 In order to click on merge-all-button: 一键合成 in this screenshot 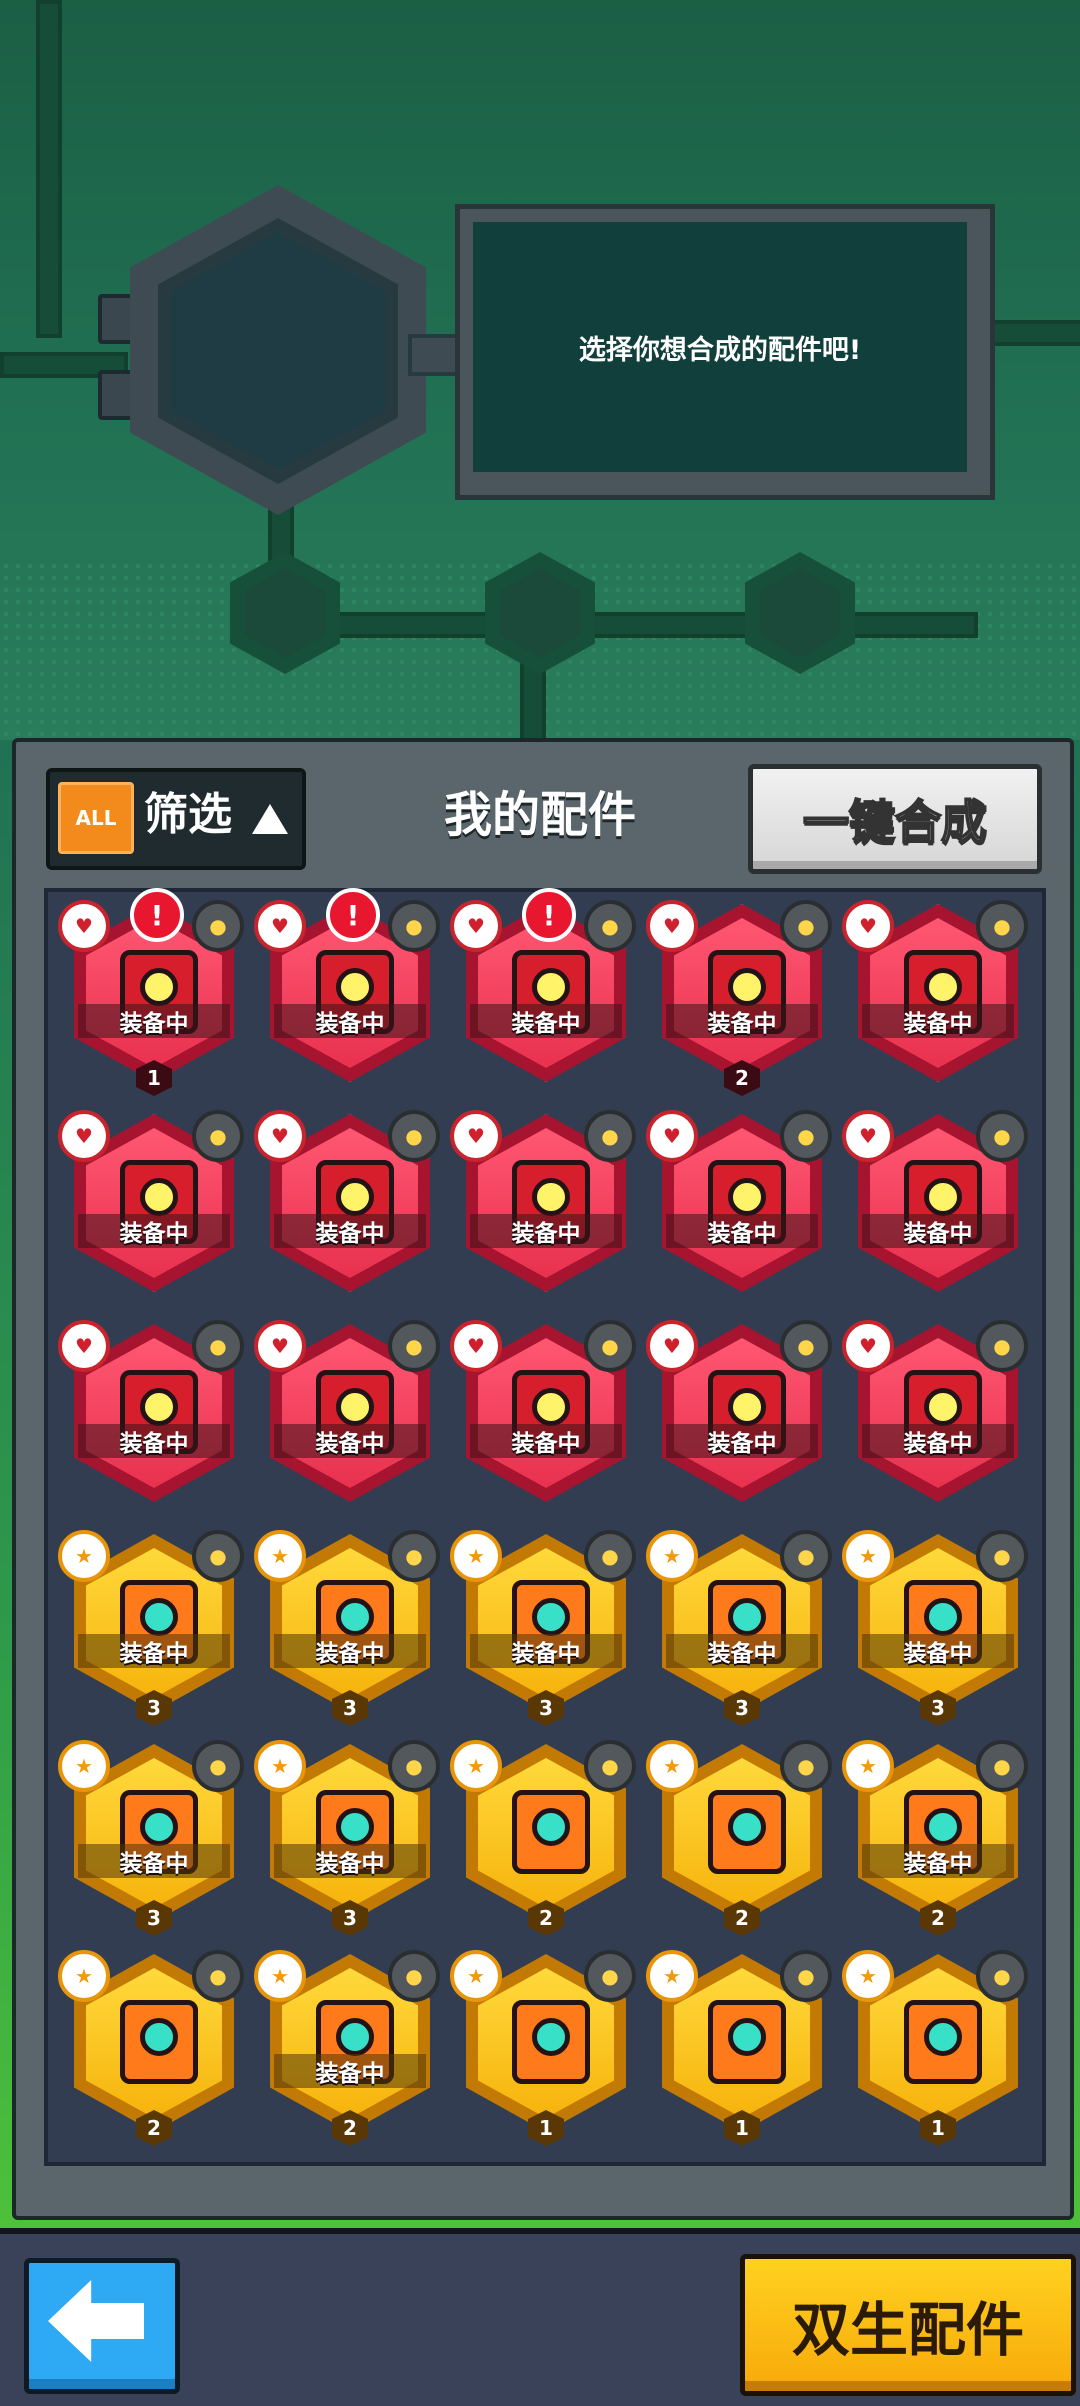, I will do `click(895, 819)`.